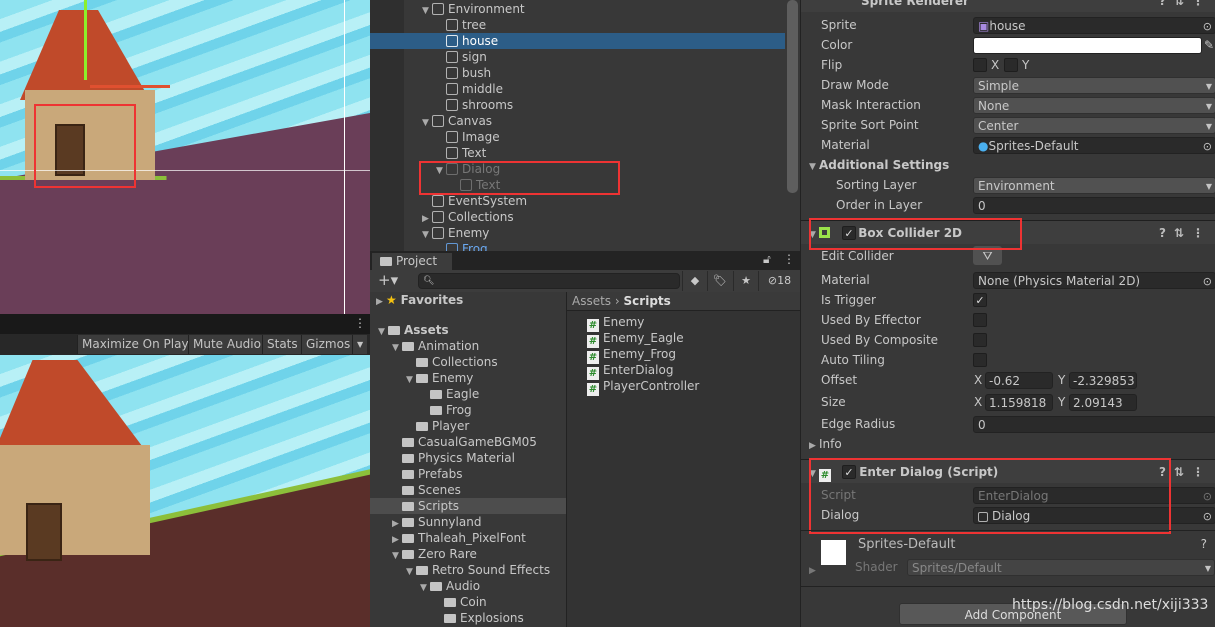 The image size is (1215, 627). What do you see at coordinates (468, 378) in the screenshot?
I see `folder-tree-item: ▼ Enemy` at bounding box center [468, 378].